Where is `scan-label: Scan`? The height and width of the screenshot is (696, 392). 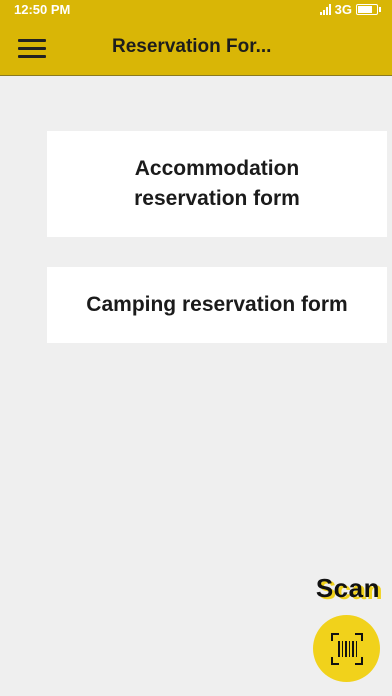 scan-label: Scan is located at coordinates (347, 588).